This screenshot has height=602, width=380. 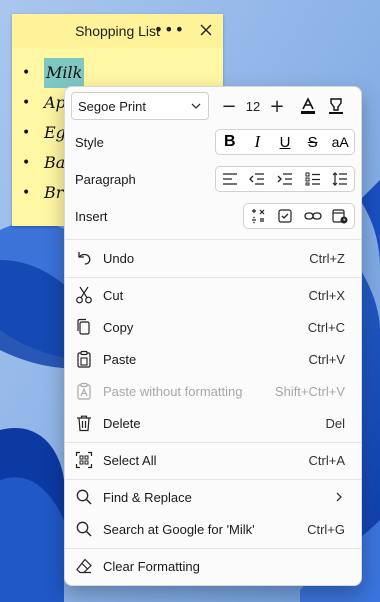 What do you see at coordinates (213, 327) in the screenshot?
I see `copy-menu-item: Copy Ctrl+C` at bounding box center [213, 327].